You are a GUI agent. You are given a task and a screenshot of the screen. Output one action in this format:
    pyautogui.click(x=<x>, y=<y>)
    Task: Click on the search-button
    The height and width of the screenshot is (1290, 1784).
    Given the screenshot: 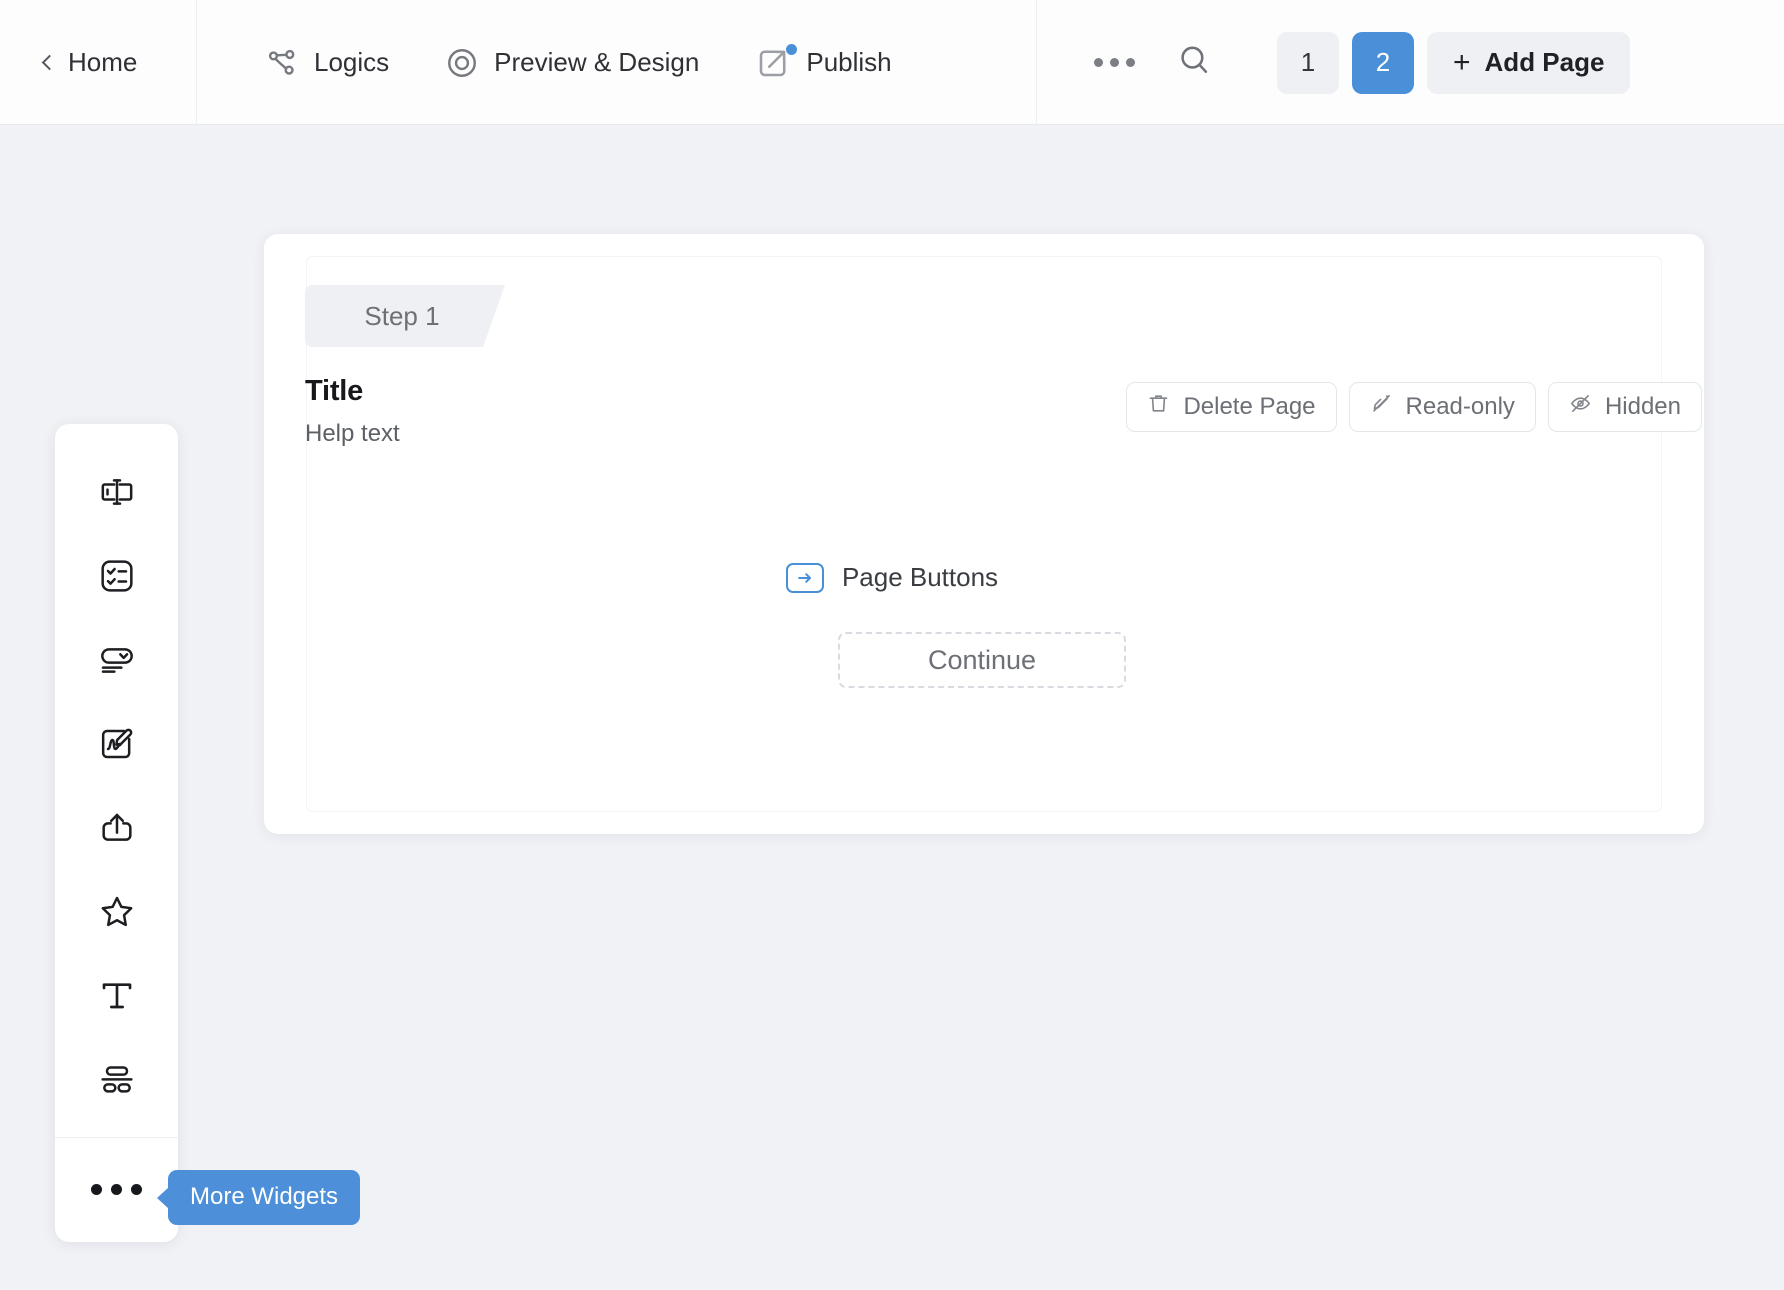 What is the action you would take?
    pyautogui.click(x=1194, y=63)
    